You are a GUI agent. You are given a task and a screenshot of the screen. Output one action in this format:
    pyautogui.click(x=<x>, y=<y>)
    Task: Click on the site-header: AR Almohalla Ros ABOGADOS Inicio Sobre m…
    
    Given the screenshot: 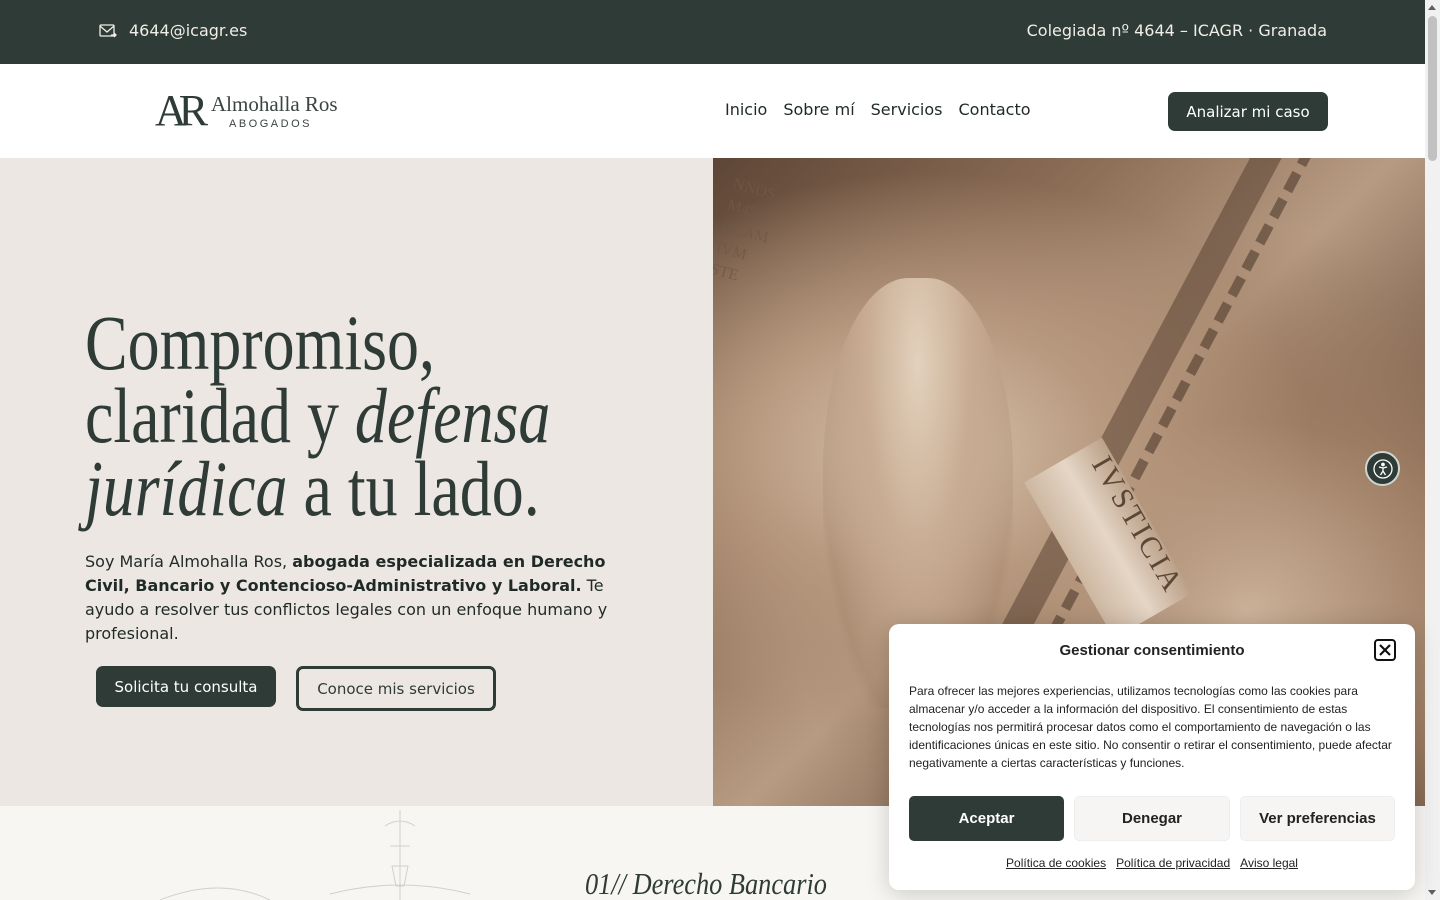 What is the action you would take?
    pyautogui.click(x=712, y=111)
    